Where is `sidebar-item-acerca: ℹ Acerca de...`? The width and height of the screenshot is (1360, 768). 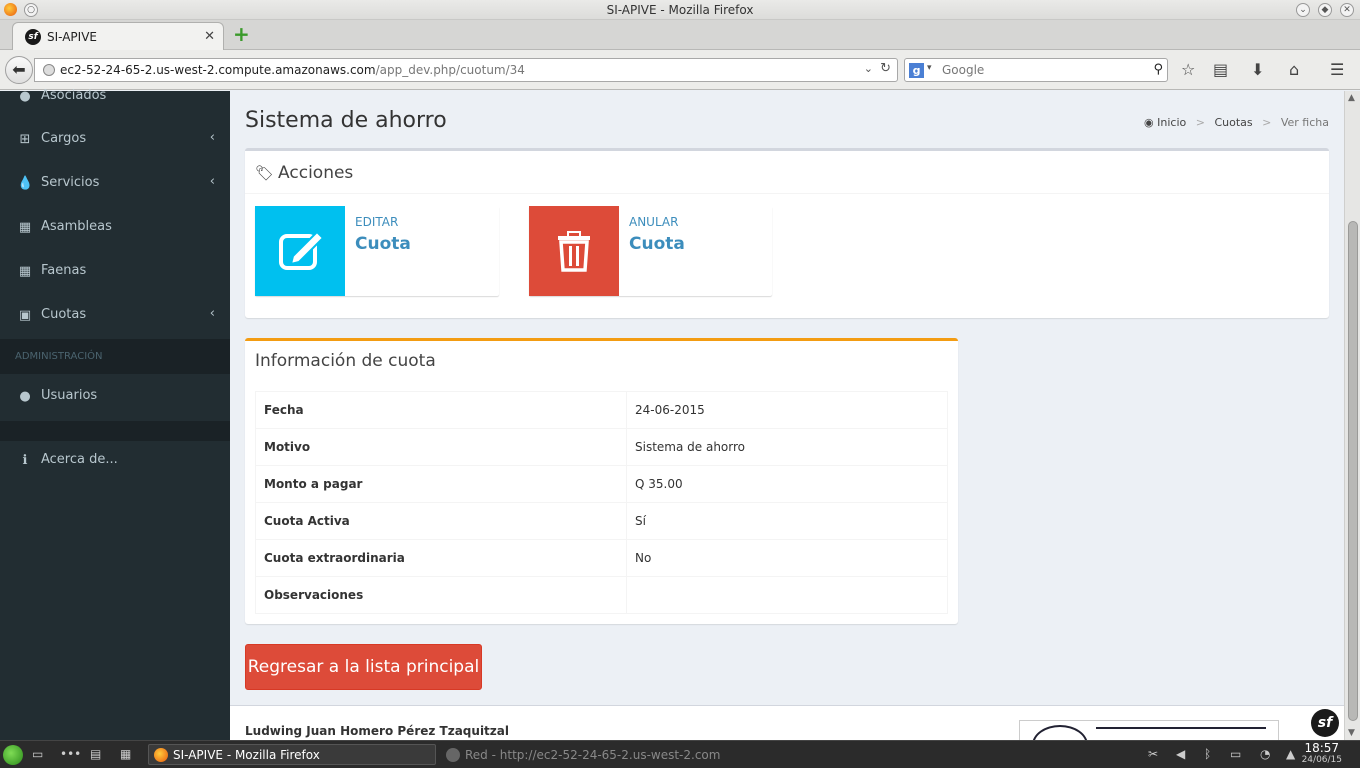 sidebar-item-acerca: ℹ Acerca de... is located at coordinates (115, 461).